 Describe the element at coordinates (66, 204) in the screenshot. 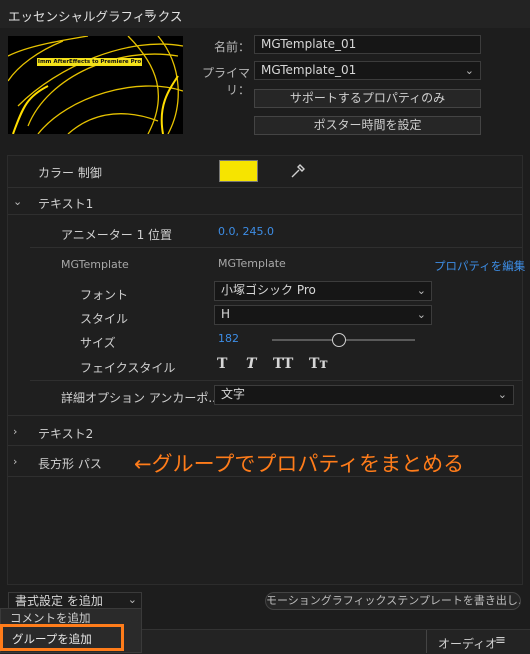

I see `group-text1-label: テキスト1` at that location.